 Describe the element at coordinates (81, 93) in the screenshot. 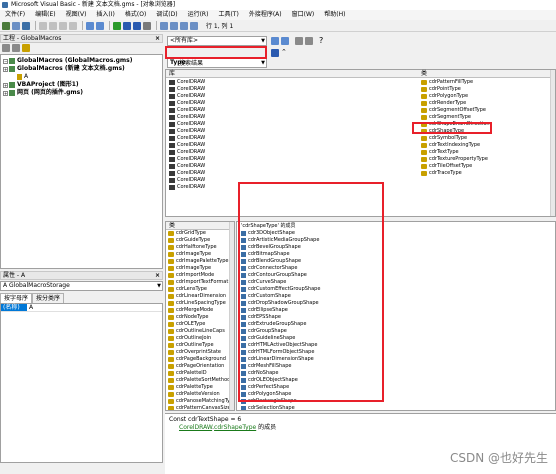

I see `tree-item: + 网页 (网页的插件.gms)` at that location.